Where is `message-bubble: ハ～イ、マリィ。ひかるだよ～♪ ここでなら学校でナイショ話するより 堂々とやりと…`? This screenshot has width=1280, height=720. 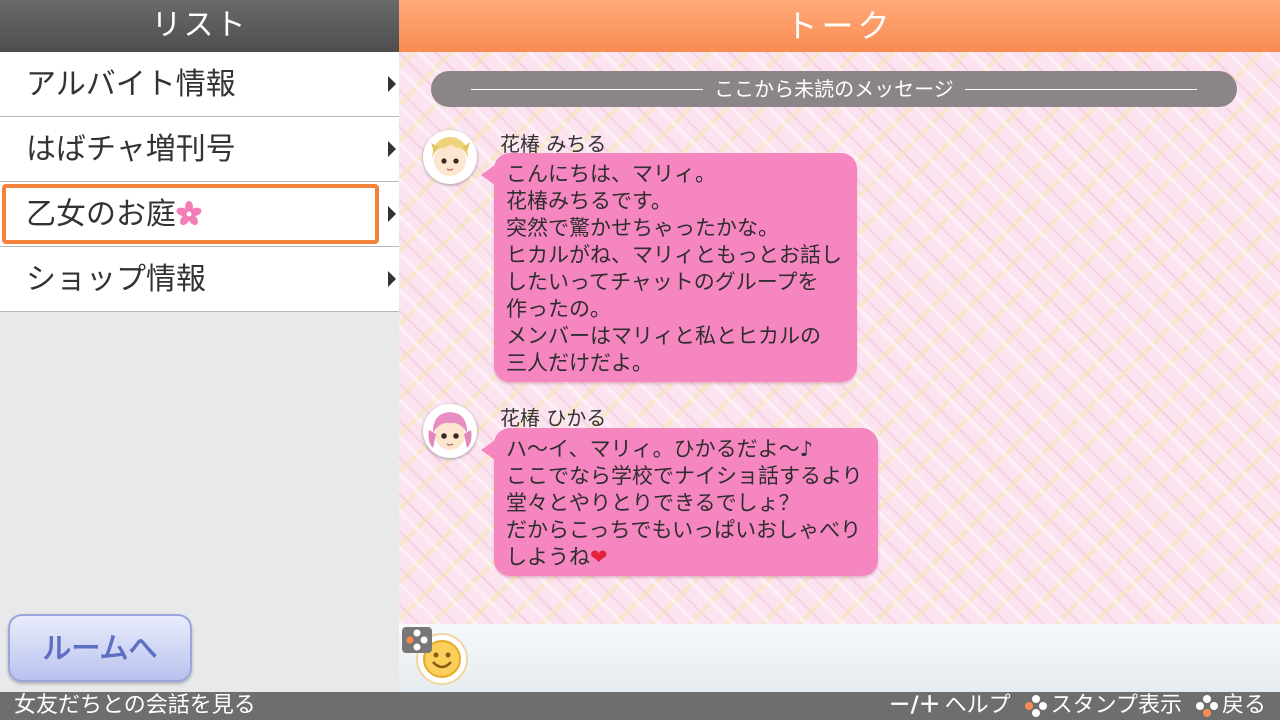
message-bubble: ハ～イ、マリィ。ひかるだよ～♪ ここでなら学校でナイショ話するより 堂々とやりと… is located at coordinates (679, 502).